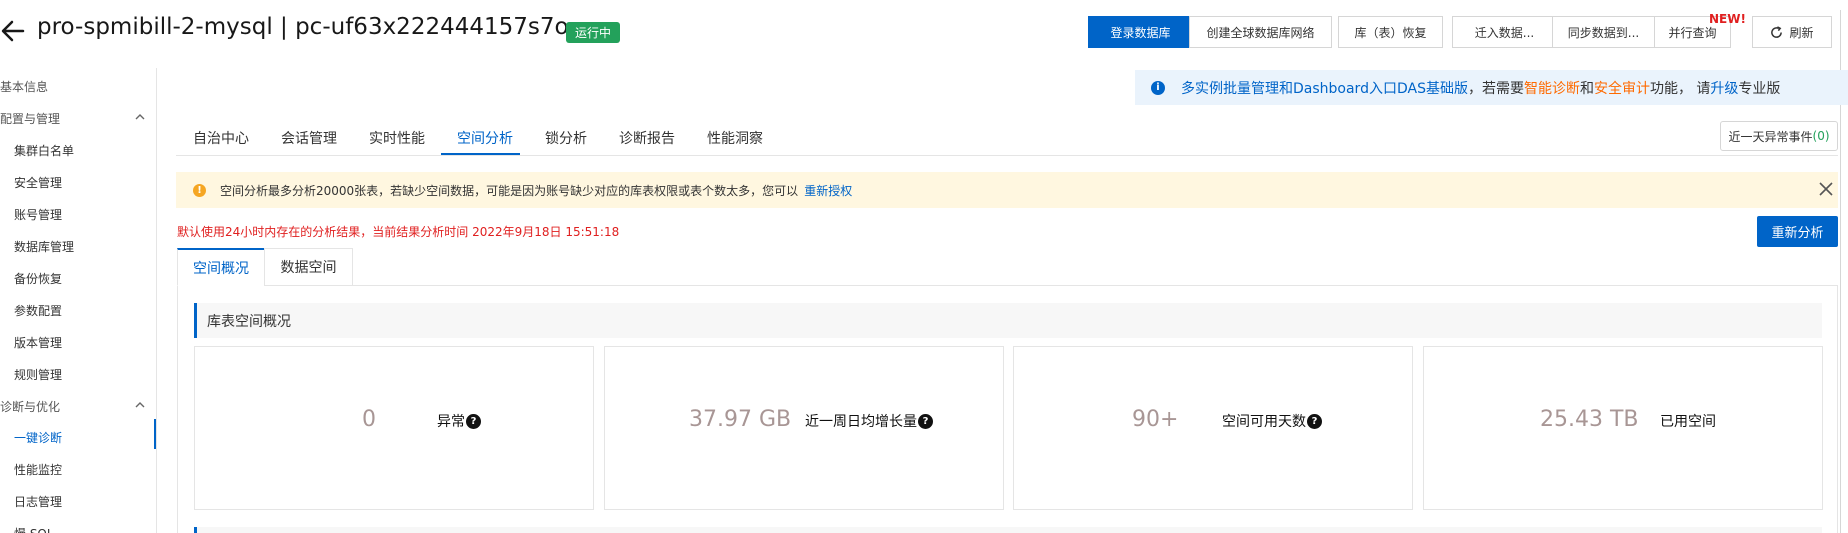 This screenshot has height=533, width=1848. I want to click on refresh-label: 刷新, so click(1801, 32).